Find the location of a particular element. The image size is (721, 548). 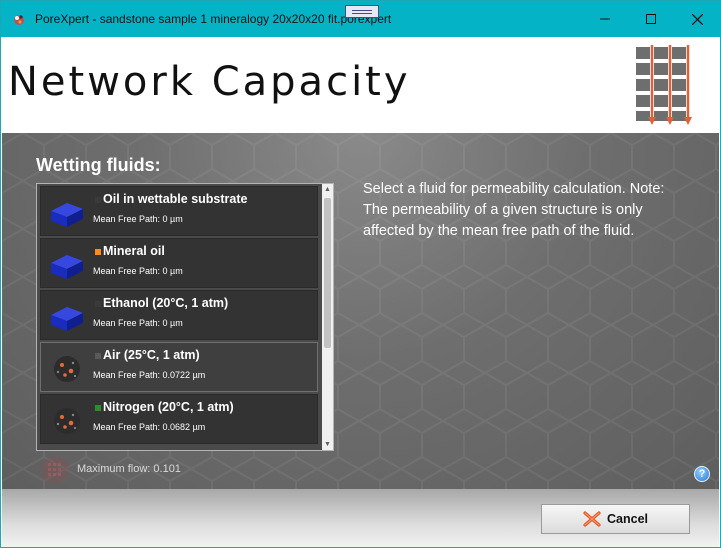

fluid-mean-free-path: Mean Free Path: 0.0722 µm is located at coordinates (149, 375).